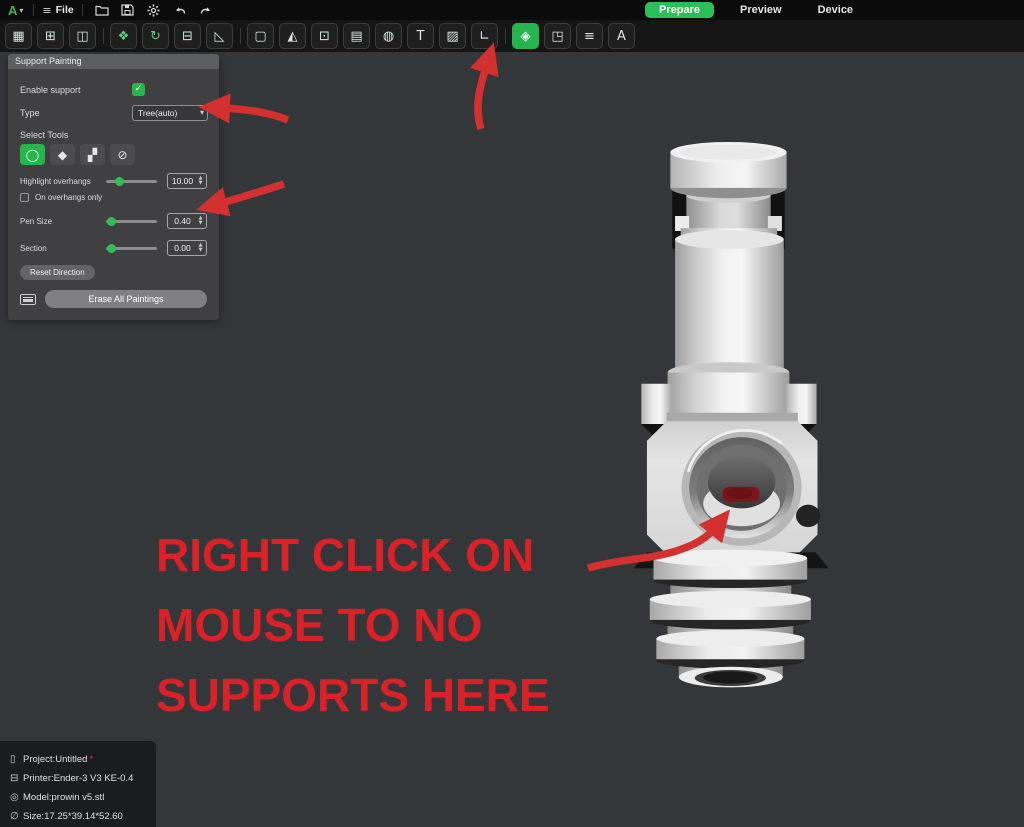  Describe the element at coordinates (589, 36) in the screenshot. I see `layers-icon: ≡` at that location.